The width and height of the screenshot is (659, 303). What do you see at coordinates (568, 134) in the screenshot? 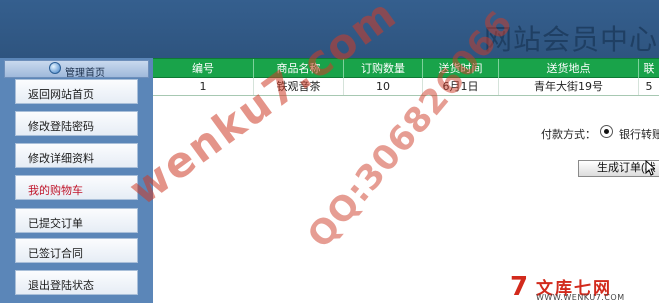
I see `payment-label: 付款方式：` at bounding box center [568, 134].